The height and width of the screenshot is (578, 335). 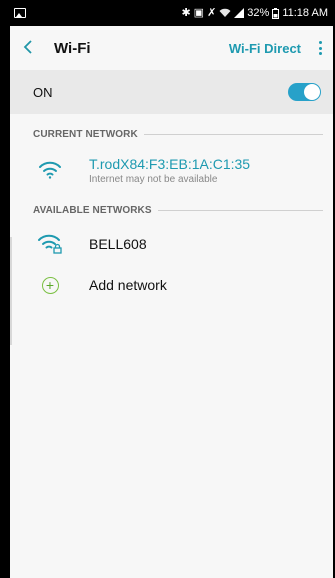 What do you see at coordinates (186, 12) in the screenshot?
I see `bluetooth-icon: ✱` at bounding box center [186, 12].